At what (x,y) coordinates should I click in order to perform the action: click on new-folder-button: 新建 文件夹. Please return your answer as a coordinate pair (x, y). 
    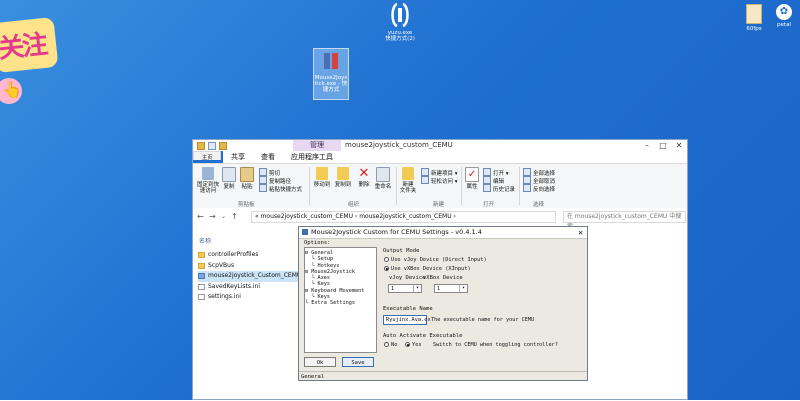
    Looking at the image, I should click on (408, 180).